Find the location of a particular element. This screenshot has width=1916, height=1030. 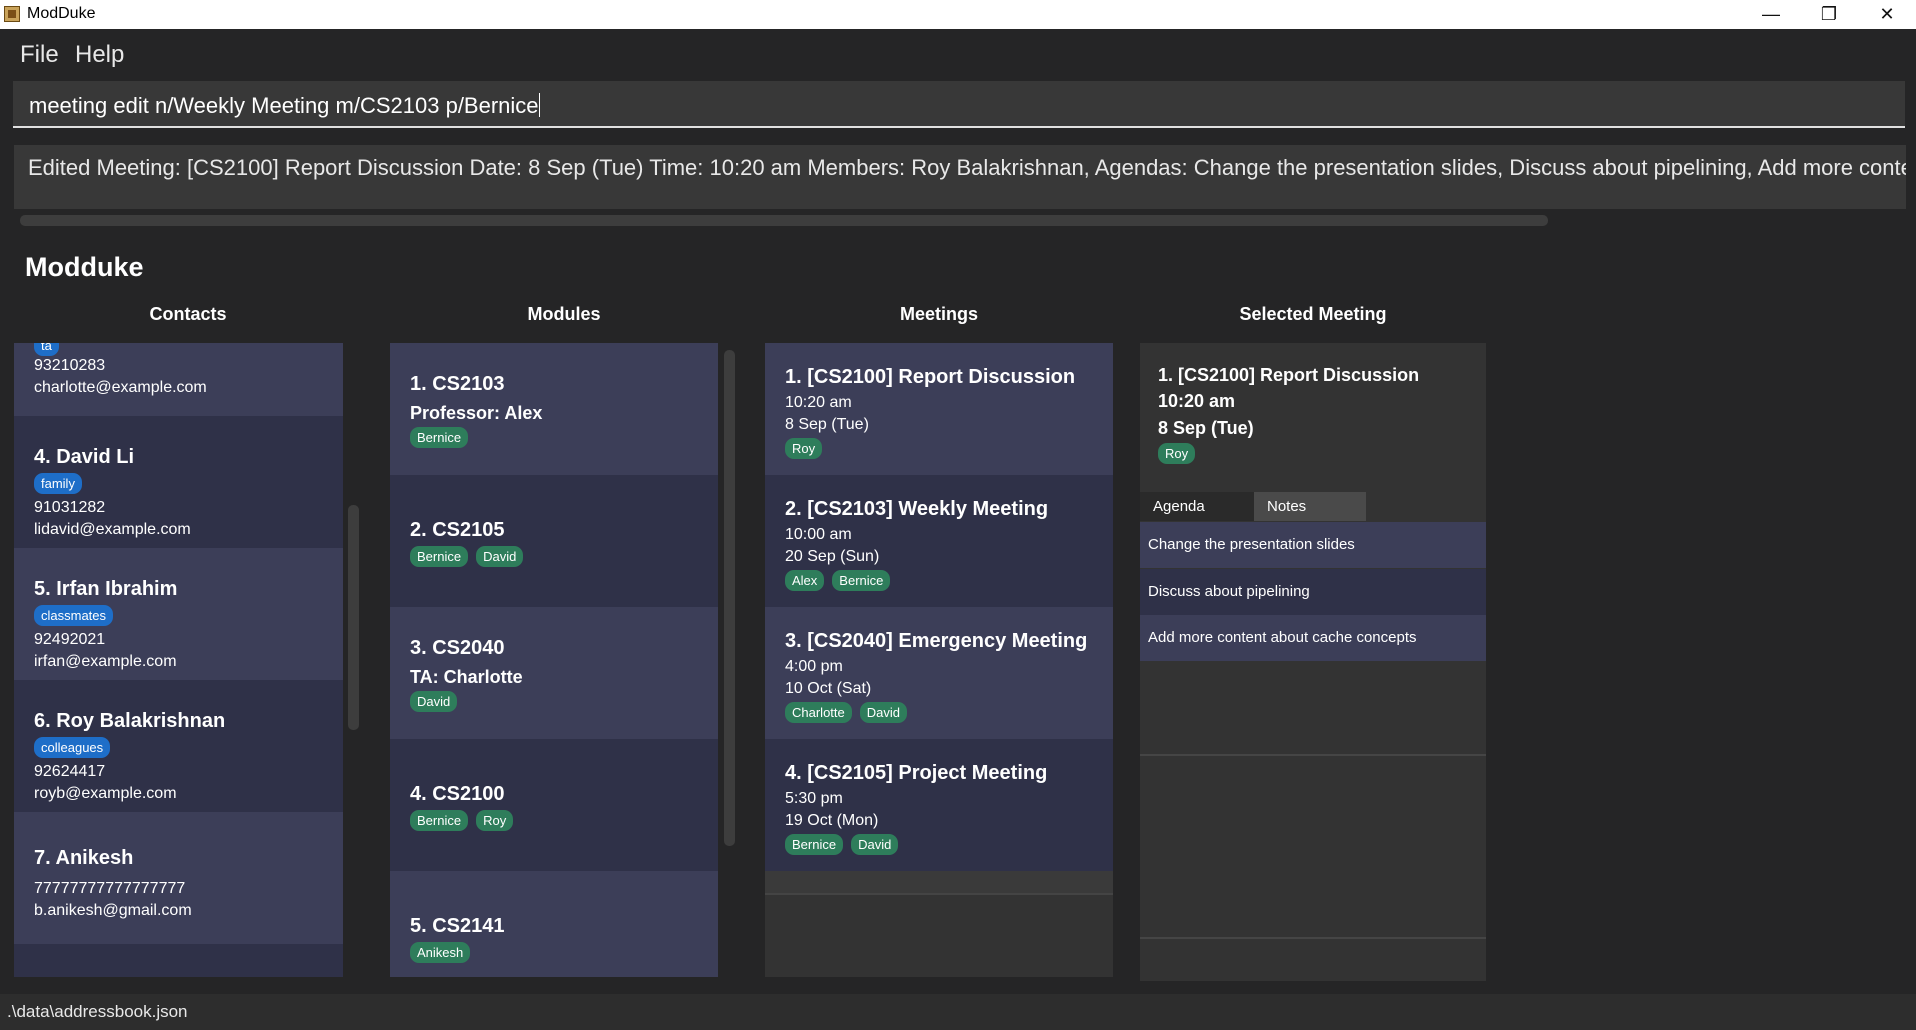

contact-phone: 92492021 is located at coordinates (70, 639).